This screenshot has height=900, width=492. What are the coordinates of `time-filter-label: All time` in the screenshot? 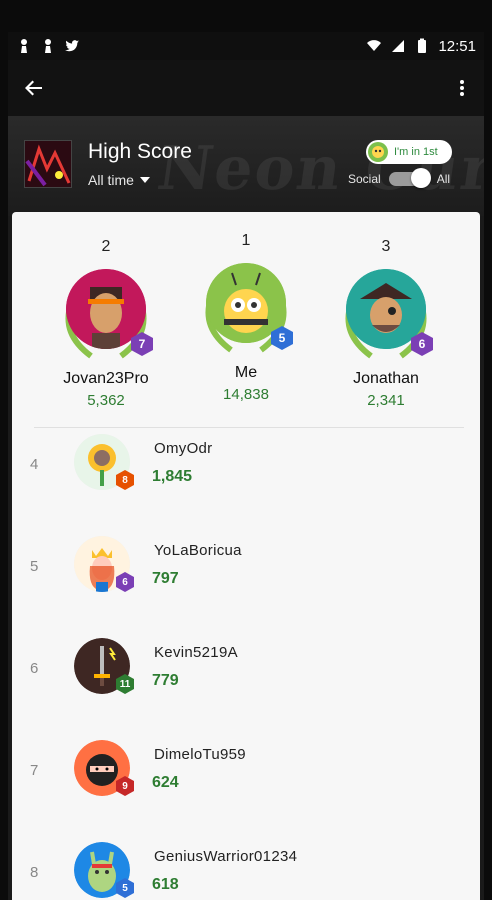 It's located at (111, 180).